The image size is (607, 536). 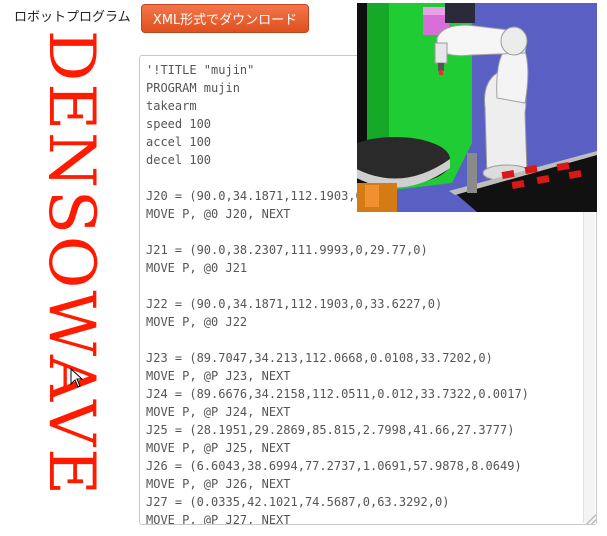 I want to click on robot-shoulder-joint, so click(x=514, y=41).